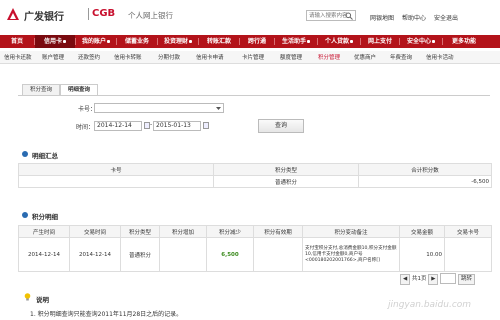 The width and height of the screenshot is (500, 320). I want to click on nav-item-transfer: 转账汇款, so click(219, 41).